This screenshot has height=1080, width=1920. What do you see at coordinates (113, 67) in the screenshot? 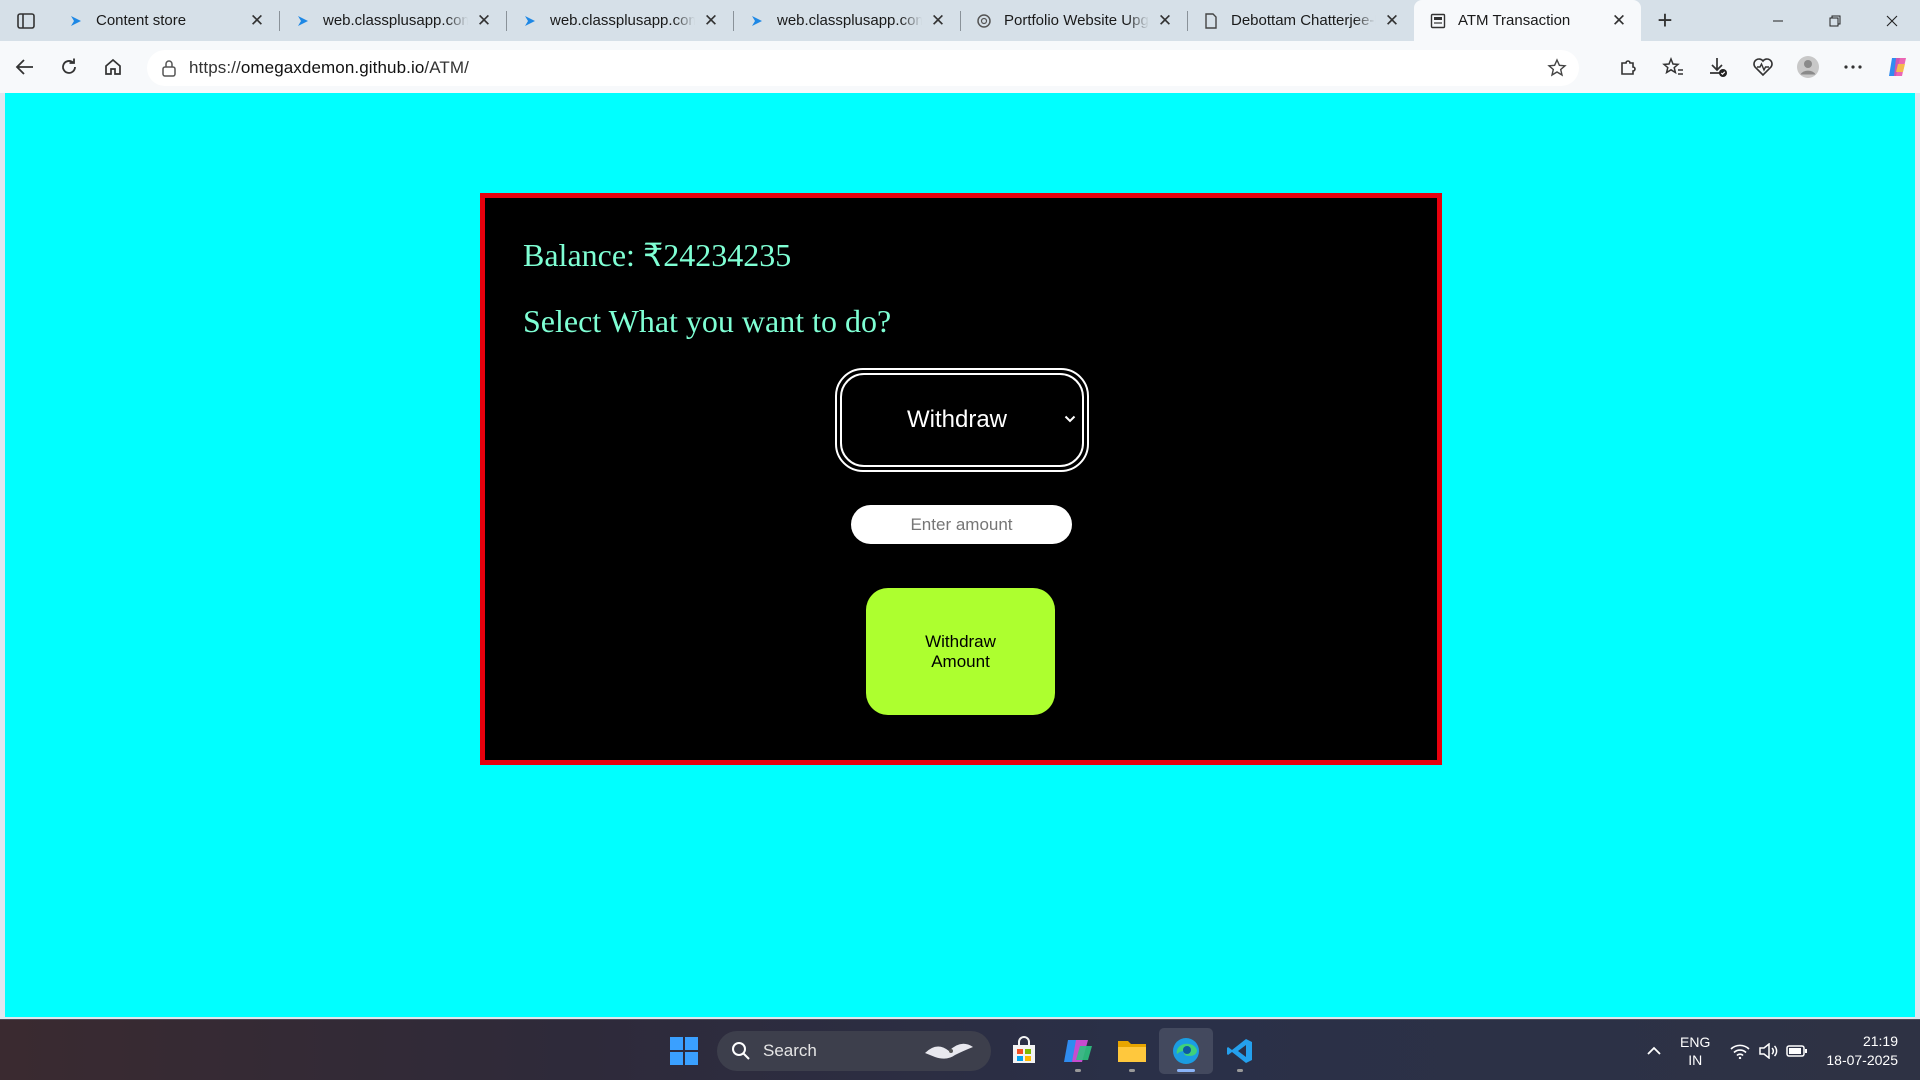
I see `home-button` at bounding box center [113, 67].